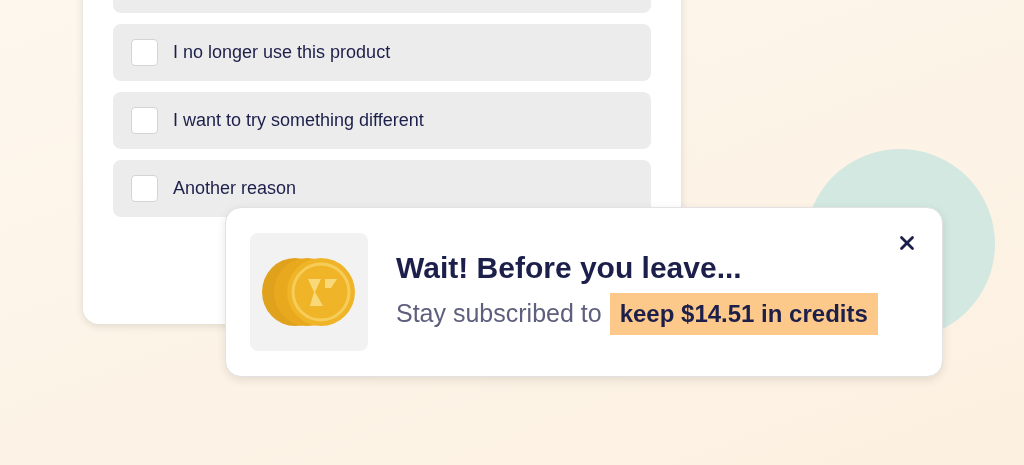 This screenshot has width=1024, height=465. I want to click on option-row: I no longer use this product, so click(382, 52).